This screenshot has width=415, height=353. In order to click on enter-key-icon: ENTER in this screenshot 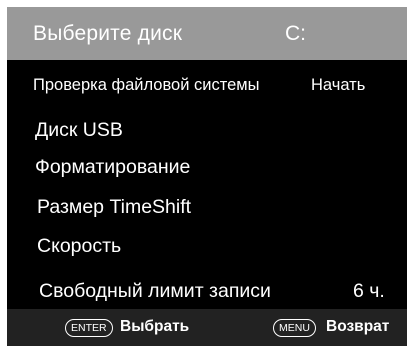, I will do `click(89, 328)`.